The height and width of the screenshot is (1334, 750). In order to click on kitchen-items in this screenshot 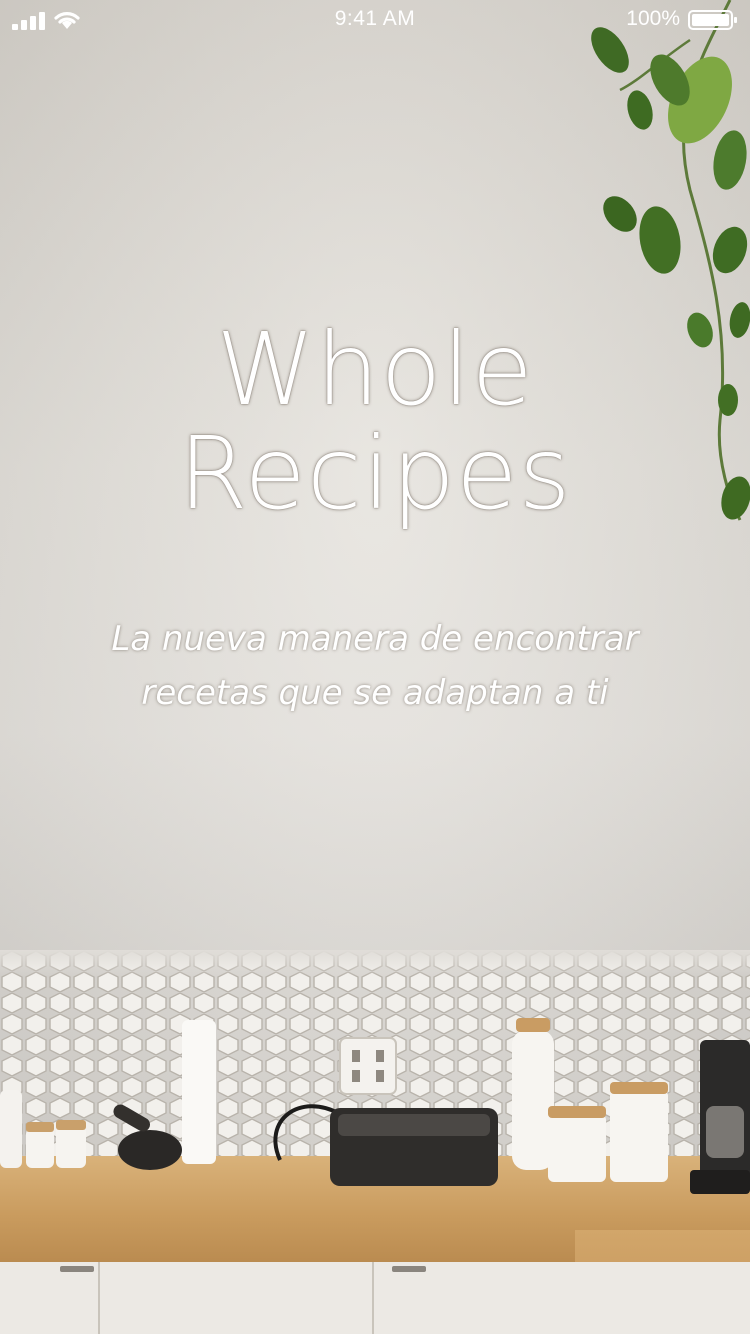, I will do `click(375, 1106)`.